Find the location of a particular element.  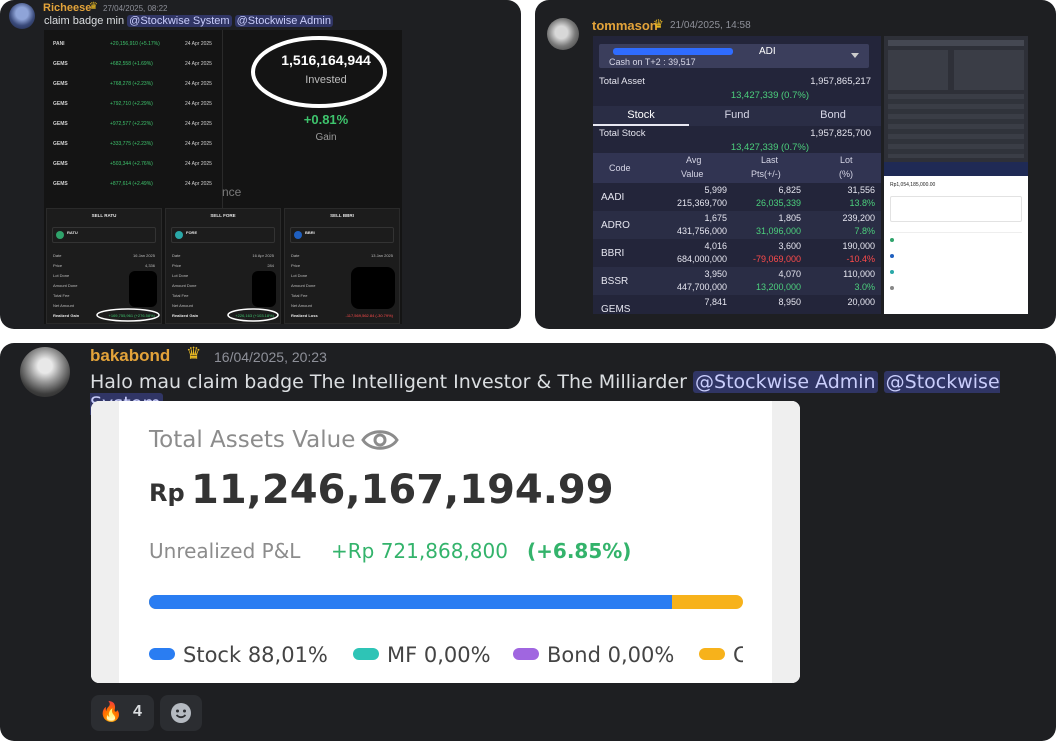

detail-row: Date 13 Jan 2025 is located at coordinates (342, 257).